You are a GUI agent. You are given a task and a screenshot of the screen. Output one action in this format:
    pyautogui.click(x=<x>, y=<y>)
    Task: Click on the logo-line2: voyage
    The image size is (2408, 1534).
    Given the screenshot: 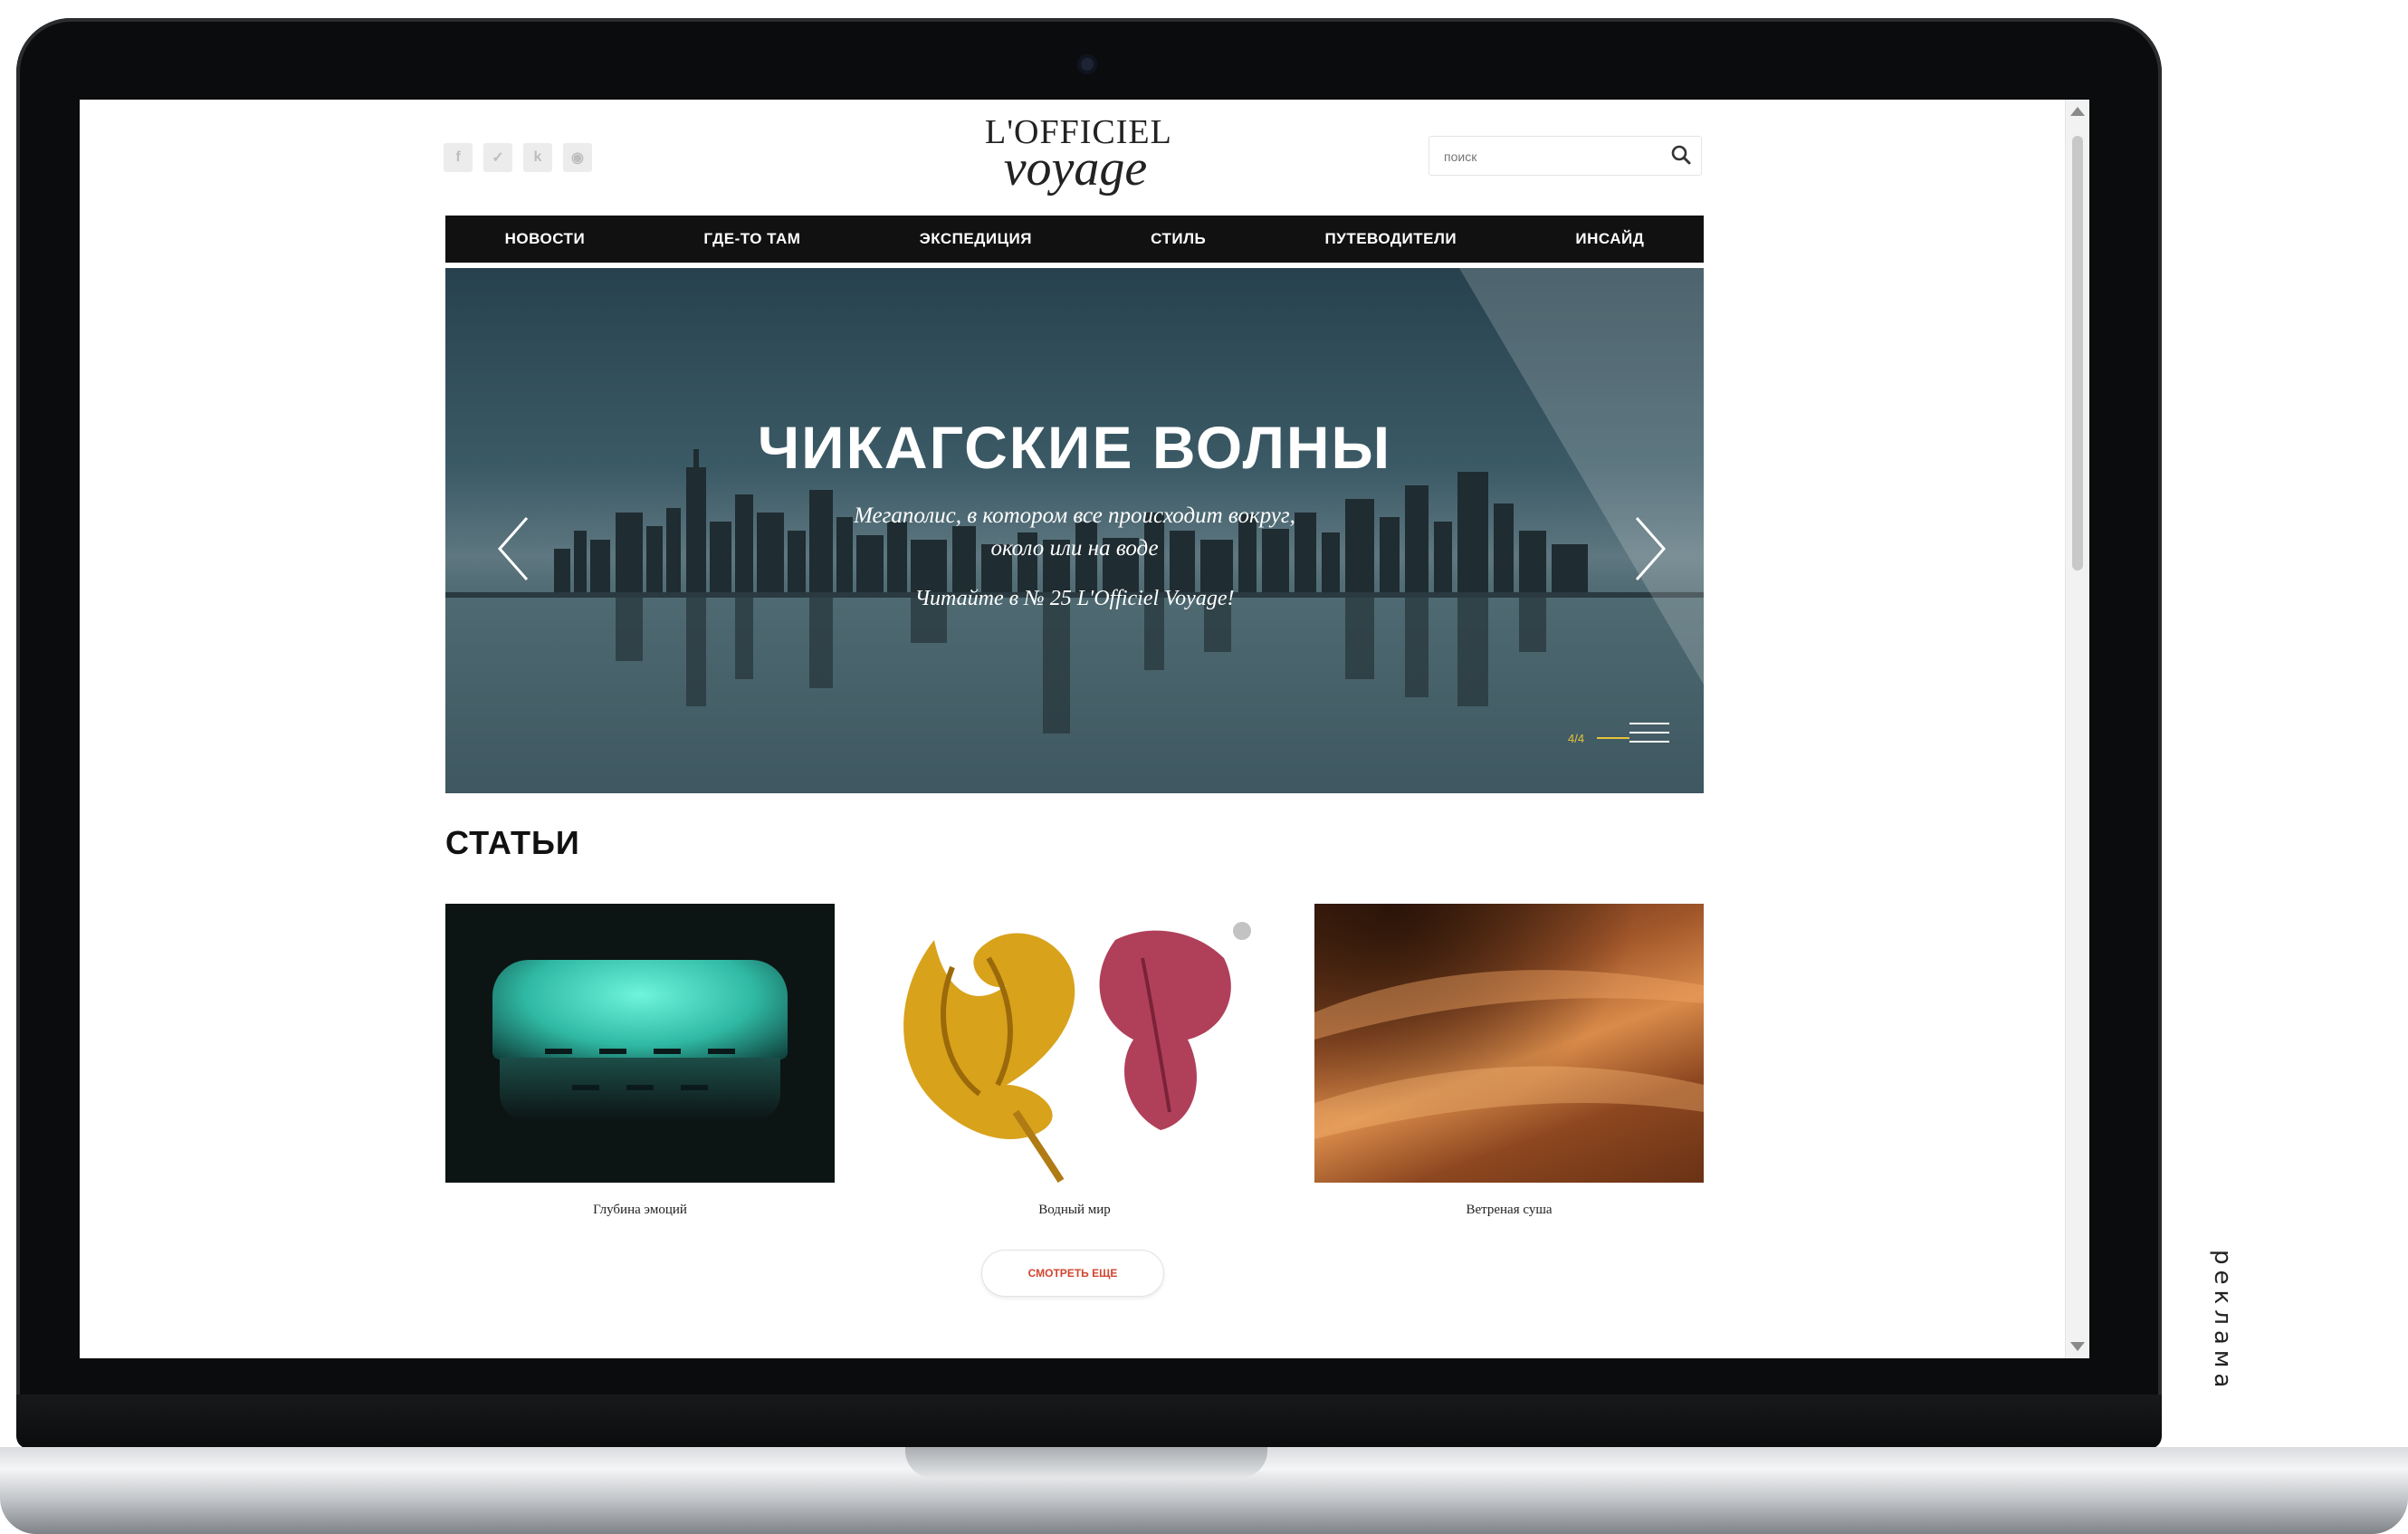 What is the action you would take?
    pyautogui.click(x=1075, y=168)
    